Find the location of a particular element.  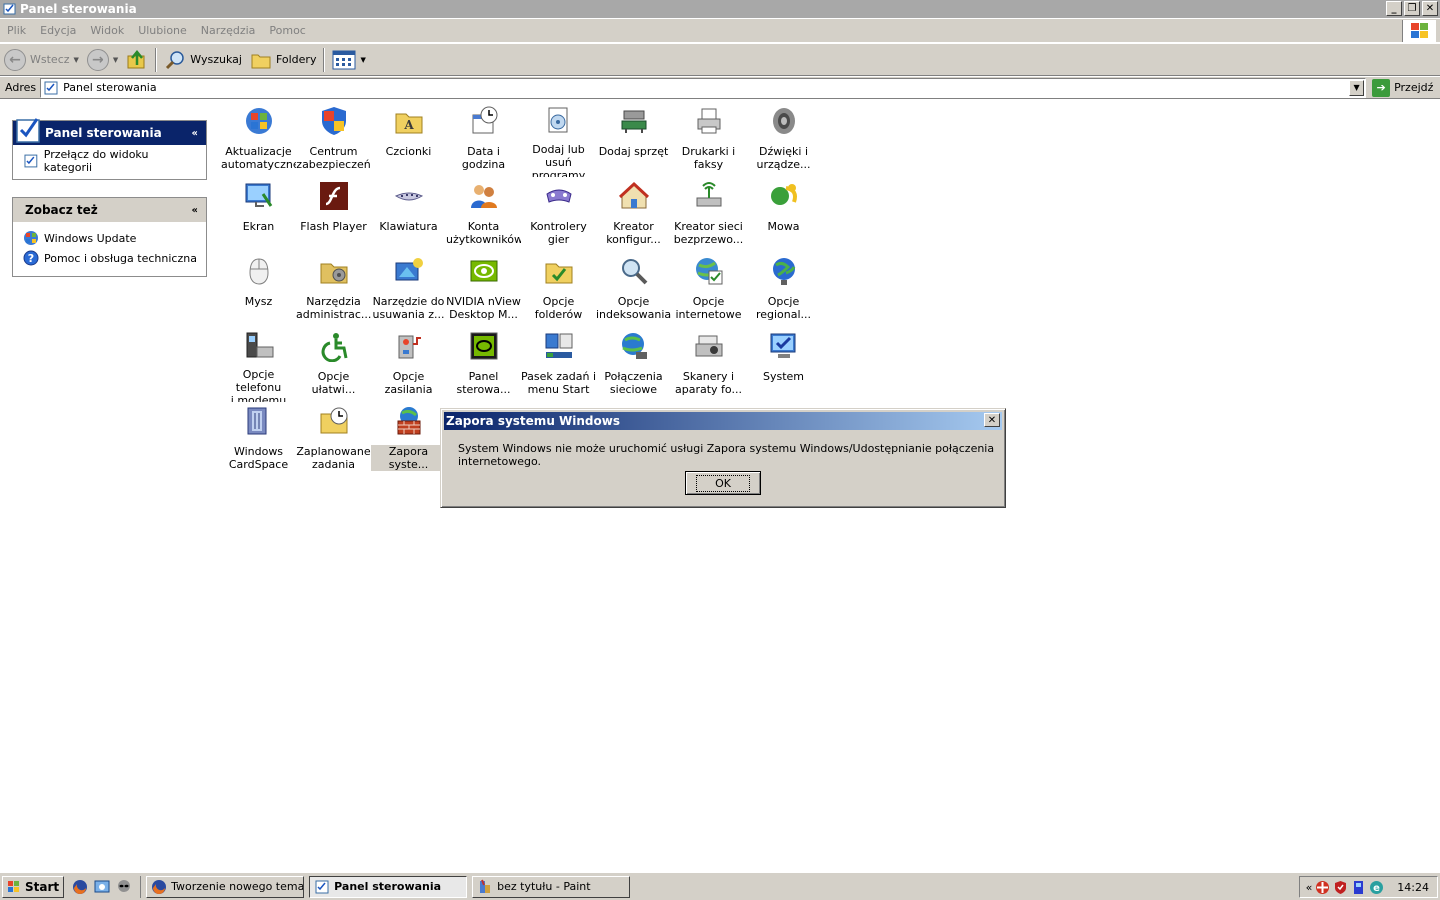

control-panel-item: A Czcionki is located at coordinates (408, 139).